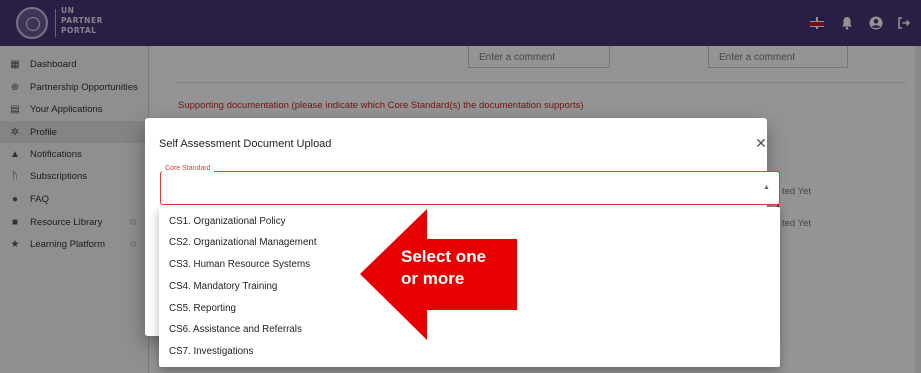 Image resolution: width=921 pixels, height=373 pixels. What do you see at coordinates (235, 329) in the screenshot?
I see `option-cs6: CS6. Assistance and Referrals` at bounding box center [235, 329].